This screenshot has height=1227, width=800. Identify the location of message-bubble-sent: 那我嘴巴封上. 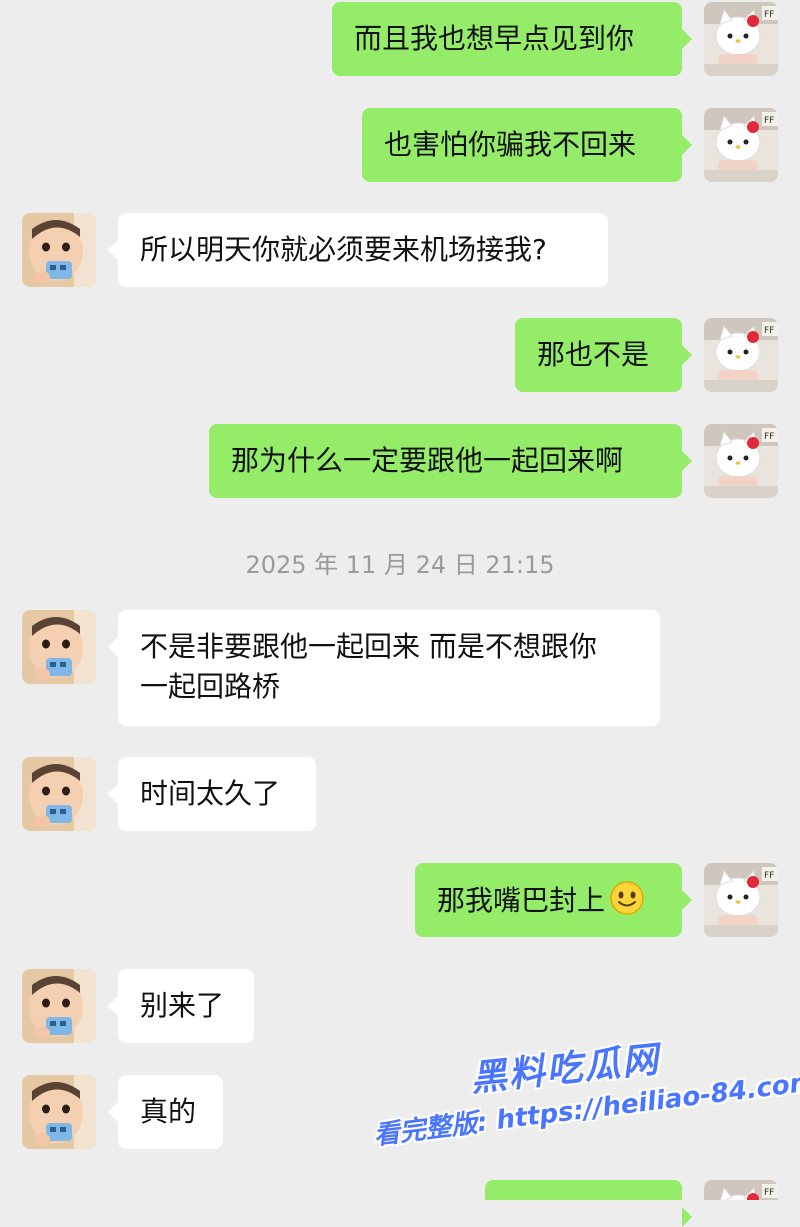
(553, 900).